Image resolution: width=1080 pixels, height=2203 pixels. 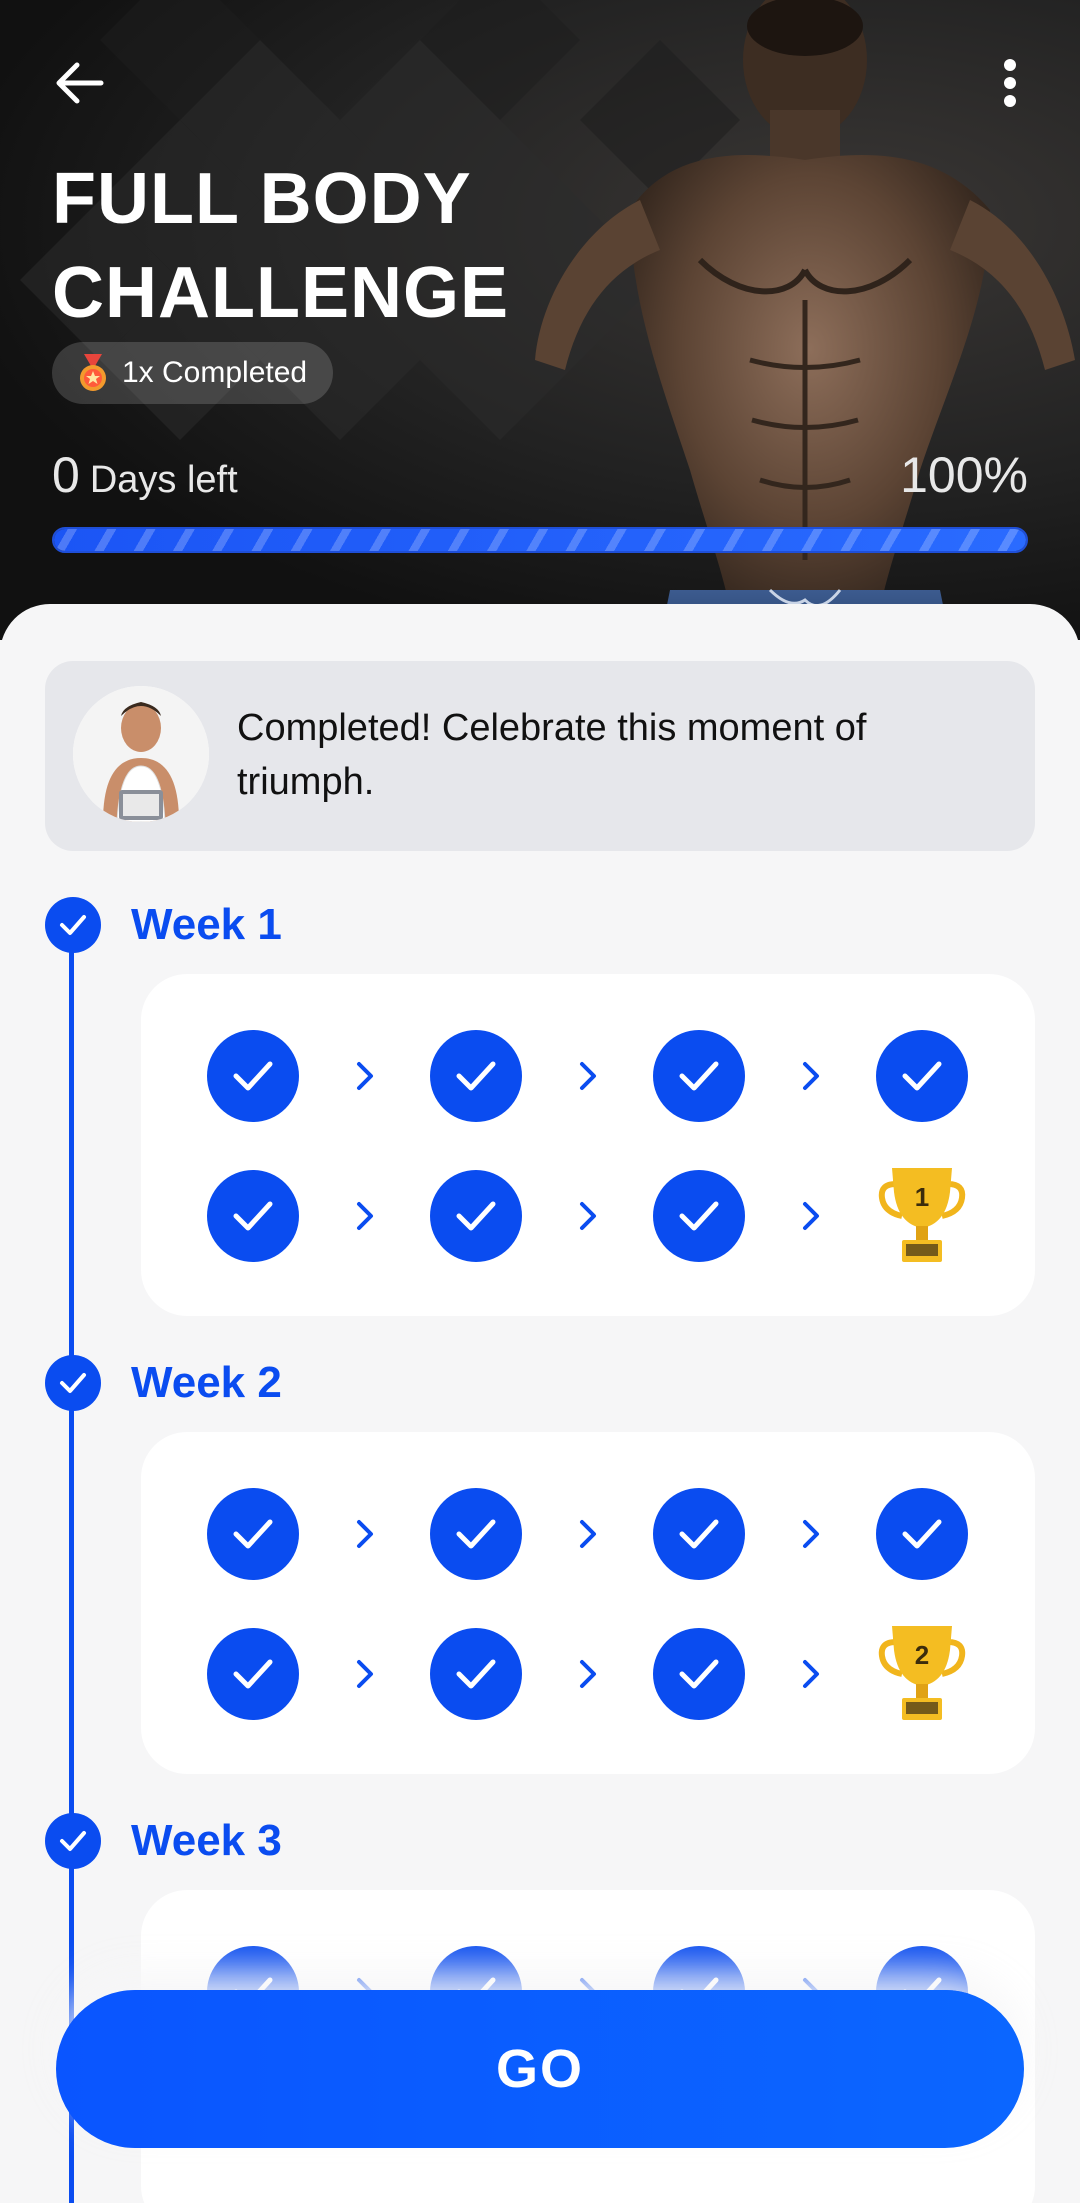 What do you see at coordinates (280, 293) in the screenshot?
I see `title-line-2: CHALLENGE` at bounding box center [280, 293].